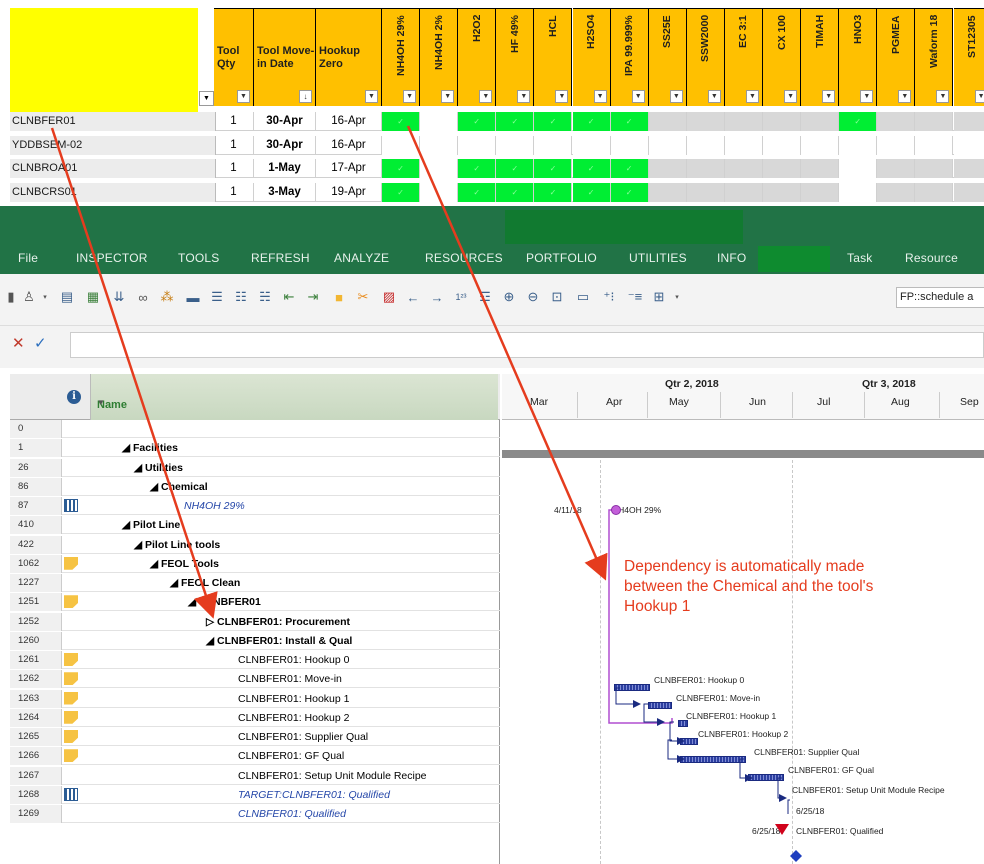 This screenshot has height=864, width=984. What do you see at coordinates (184, 564) in the screenshot?
I see `task-name: ◢ FEOL Tools` at bounding box center [184, 564].